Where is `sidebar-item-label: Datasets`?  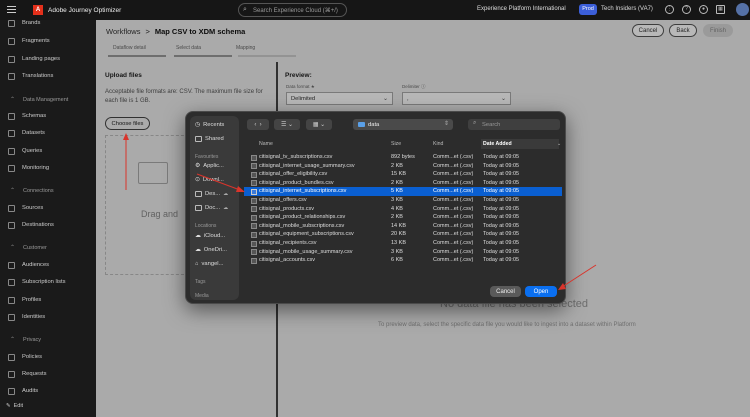 sidebar-item-label: Datasets is located at coordinates (33, 133).